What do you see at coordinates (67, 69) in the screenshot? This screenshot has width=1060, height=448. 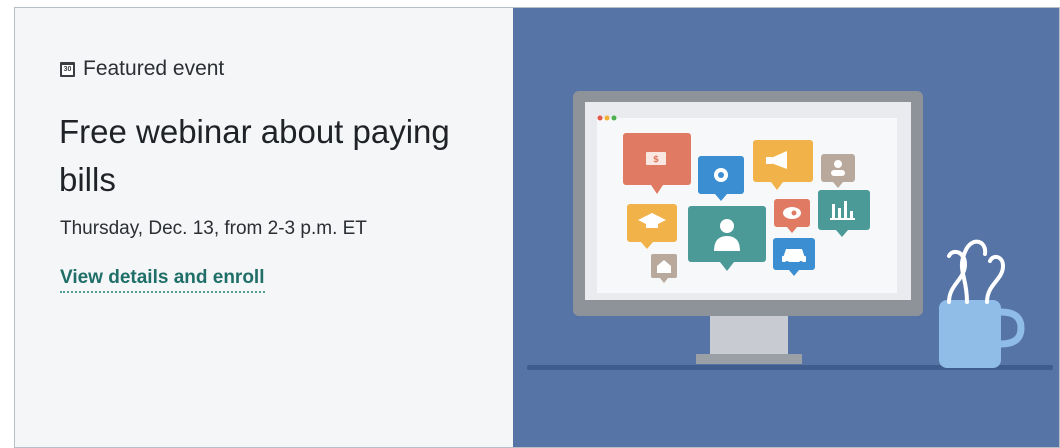 I see `calendar-icon: 30` at bounding box center [67, 69].